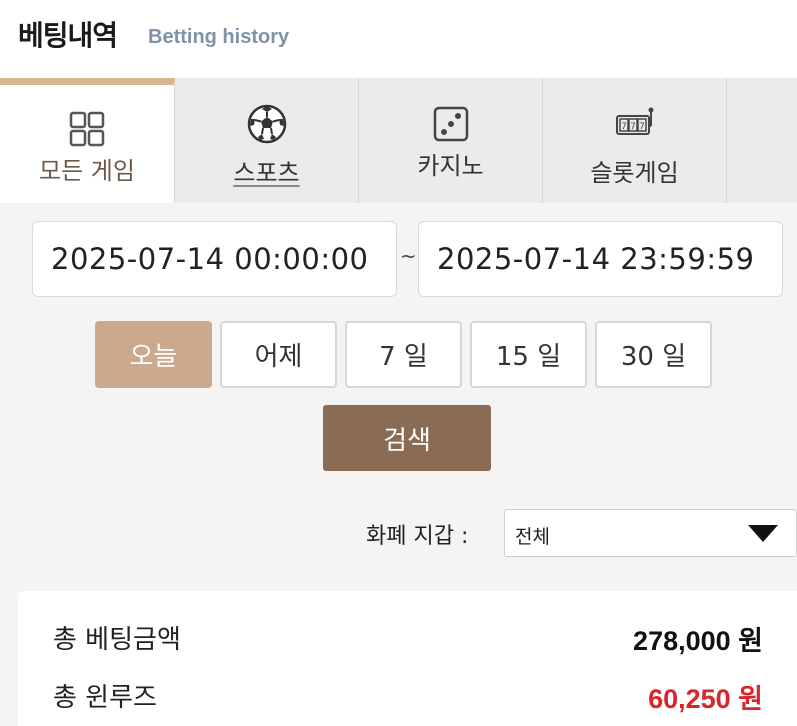 The width and height of the screenshot is (797, 726). I want to click on tab-label: 슬롯게임, so click(634, 173).